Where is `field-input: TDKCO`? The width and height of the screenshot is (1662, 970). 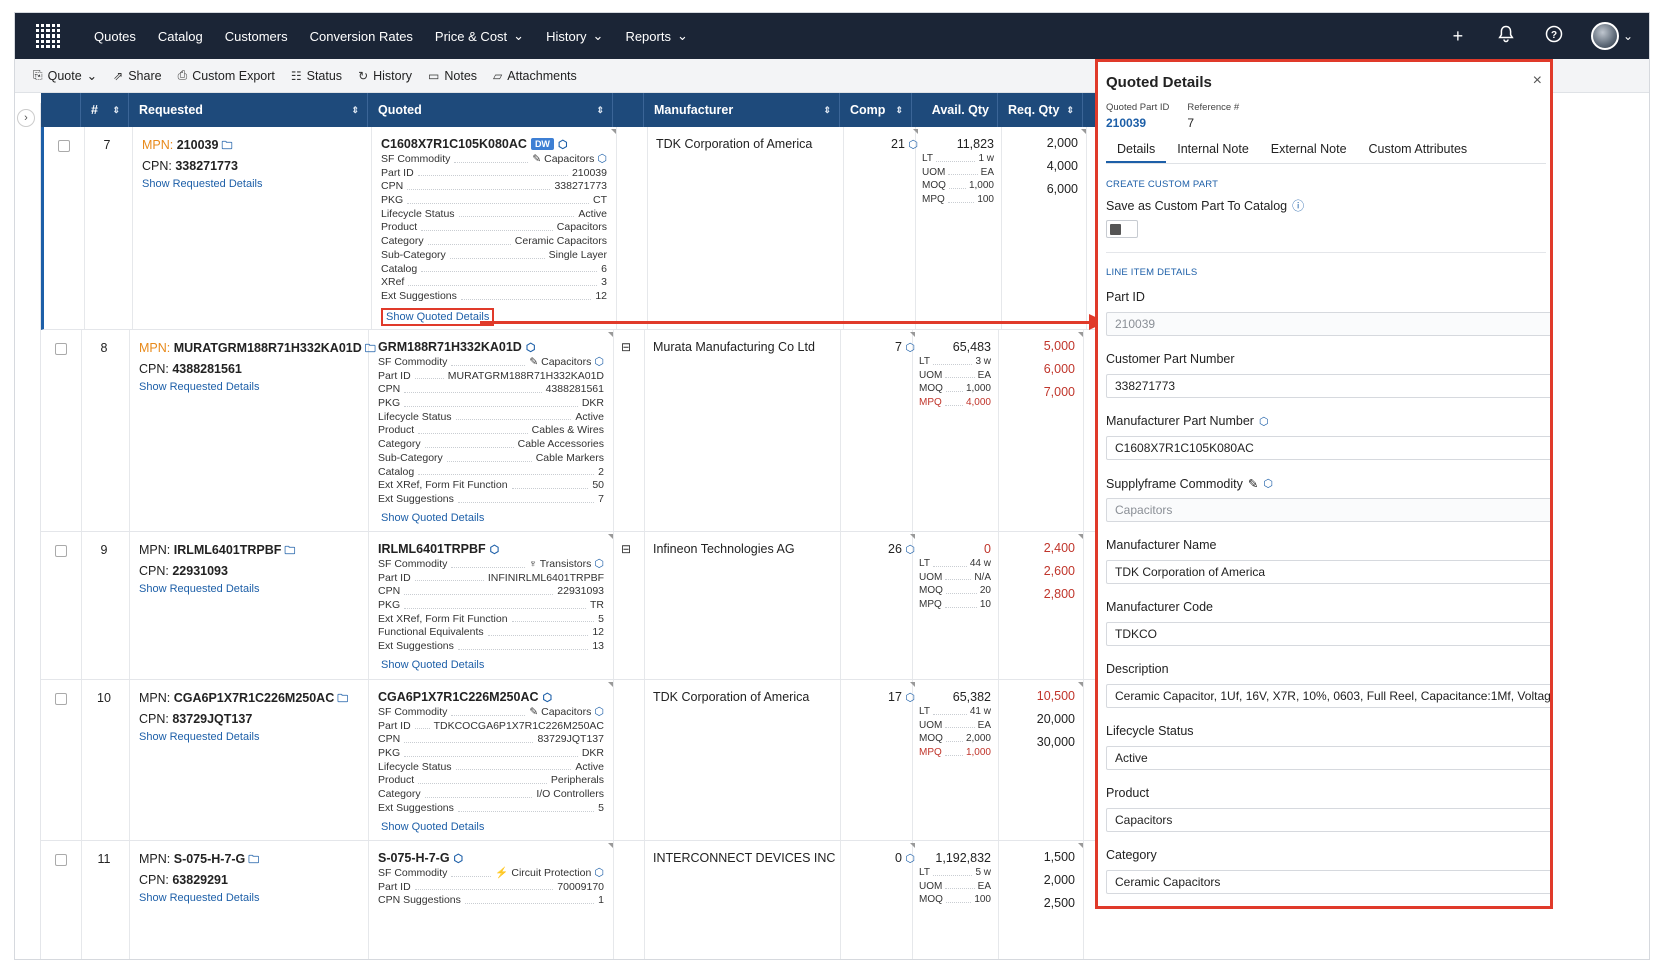
field-input: TDKCO is located at coordinates (1328, 634).